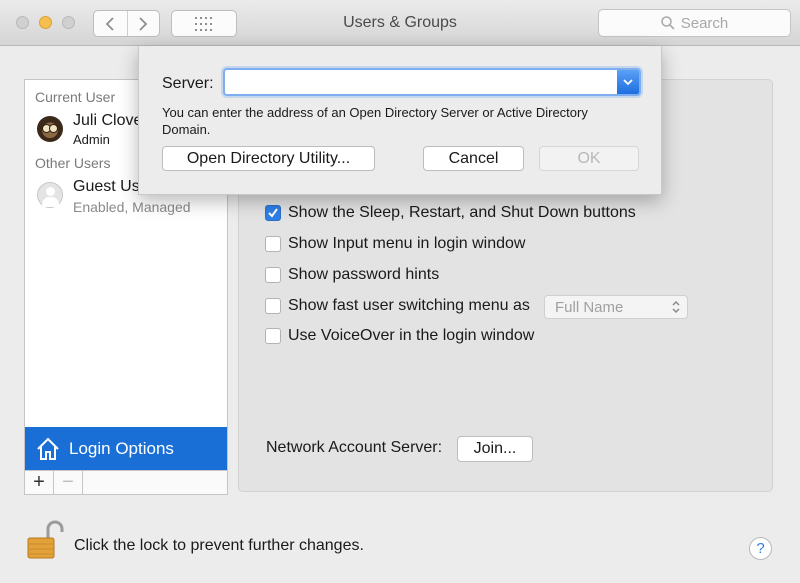 The height and width of the screenshot is (583, 800). What do you see at coordinates (91, 139) in the screenshot?
I see `user-role: Admin` at bounding box center [91, 139].